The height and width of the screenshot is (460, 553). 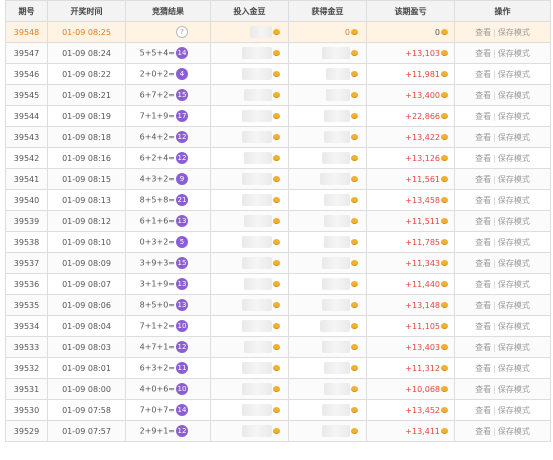 What do you see at coordinates (86, 53) in the screenshot?
I see `draw-time: 01-09 08:24` at bounding box center [86, 53].